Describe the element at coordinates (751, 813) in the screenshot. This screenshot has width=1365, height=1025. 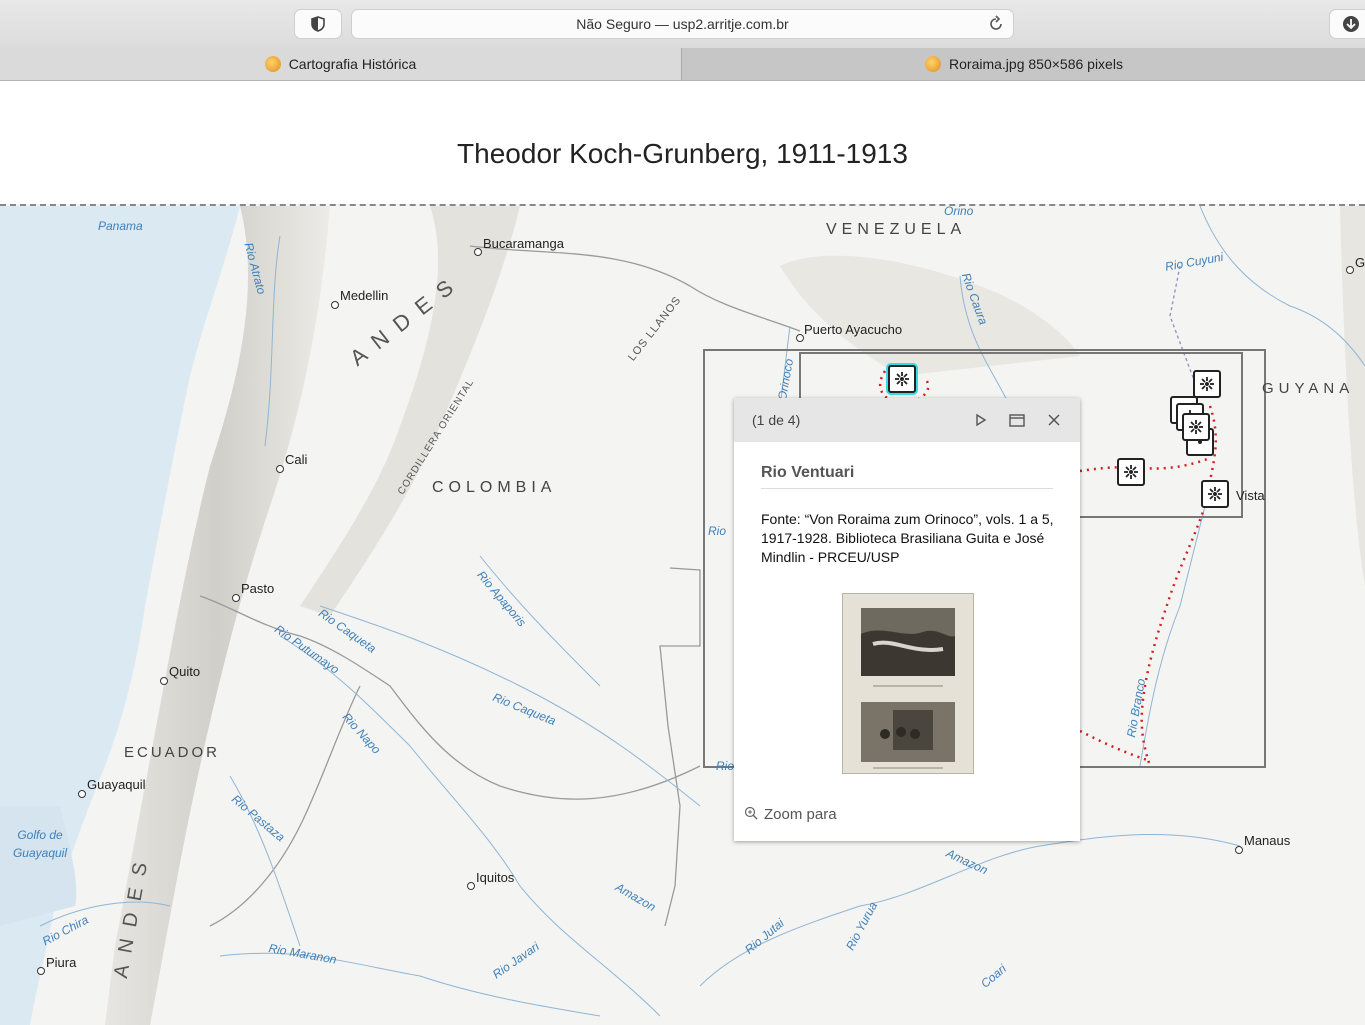
I see `zoom-in-icon` at that location.